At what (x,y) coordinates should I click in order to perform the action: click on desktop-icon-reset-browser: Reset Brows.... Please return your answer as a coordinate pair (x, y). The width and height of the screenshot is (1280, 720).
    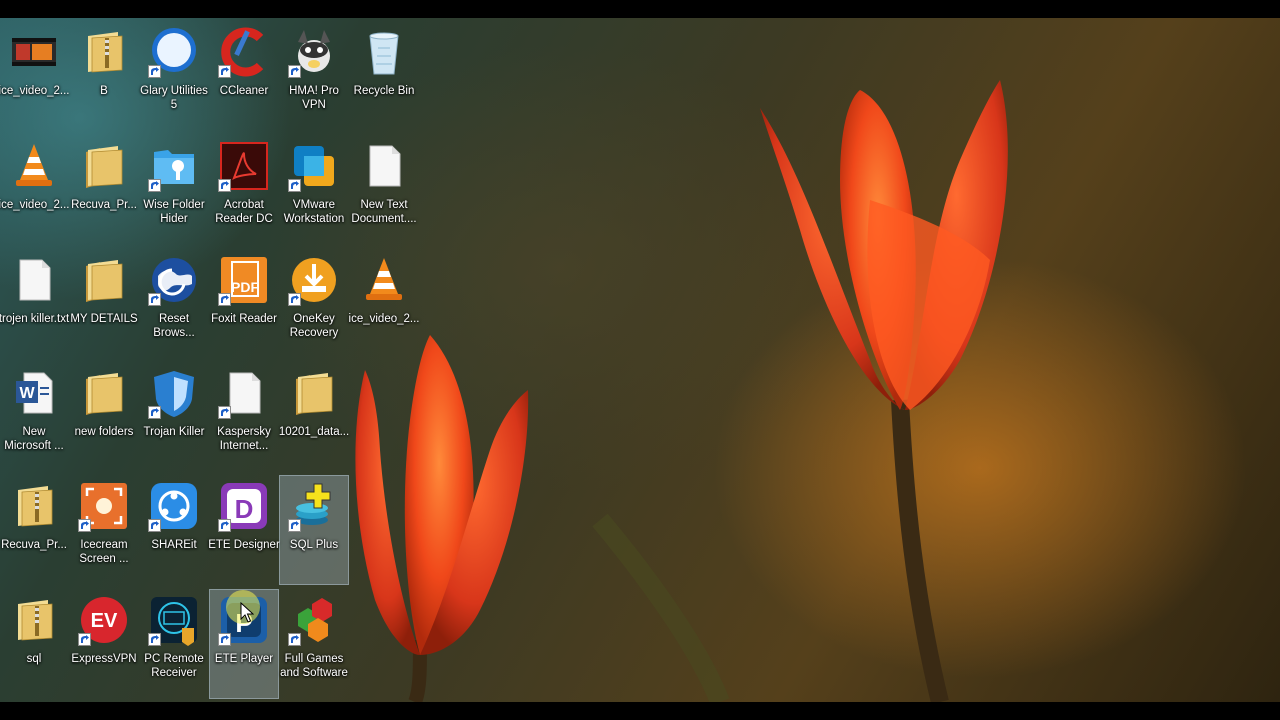
    Looking at the image, I should click on (174, 304).